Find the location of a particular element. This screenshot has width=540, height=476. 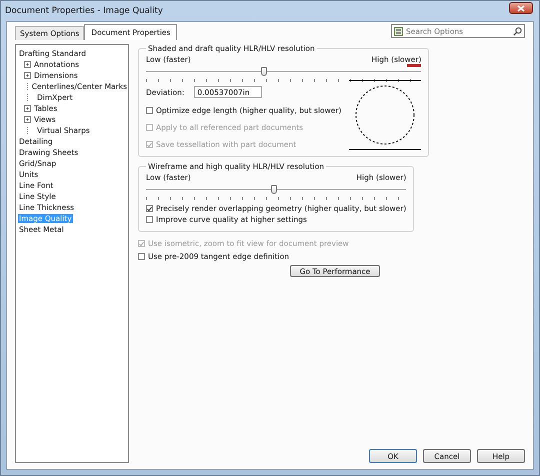

options-icon is located at coordinates (398, 31).